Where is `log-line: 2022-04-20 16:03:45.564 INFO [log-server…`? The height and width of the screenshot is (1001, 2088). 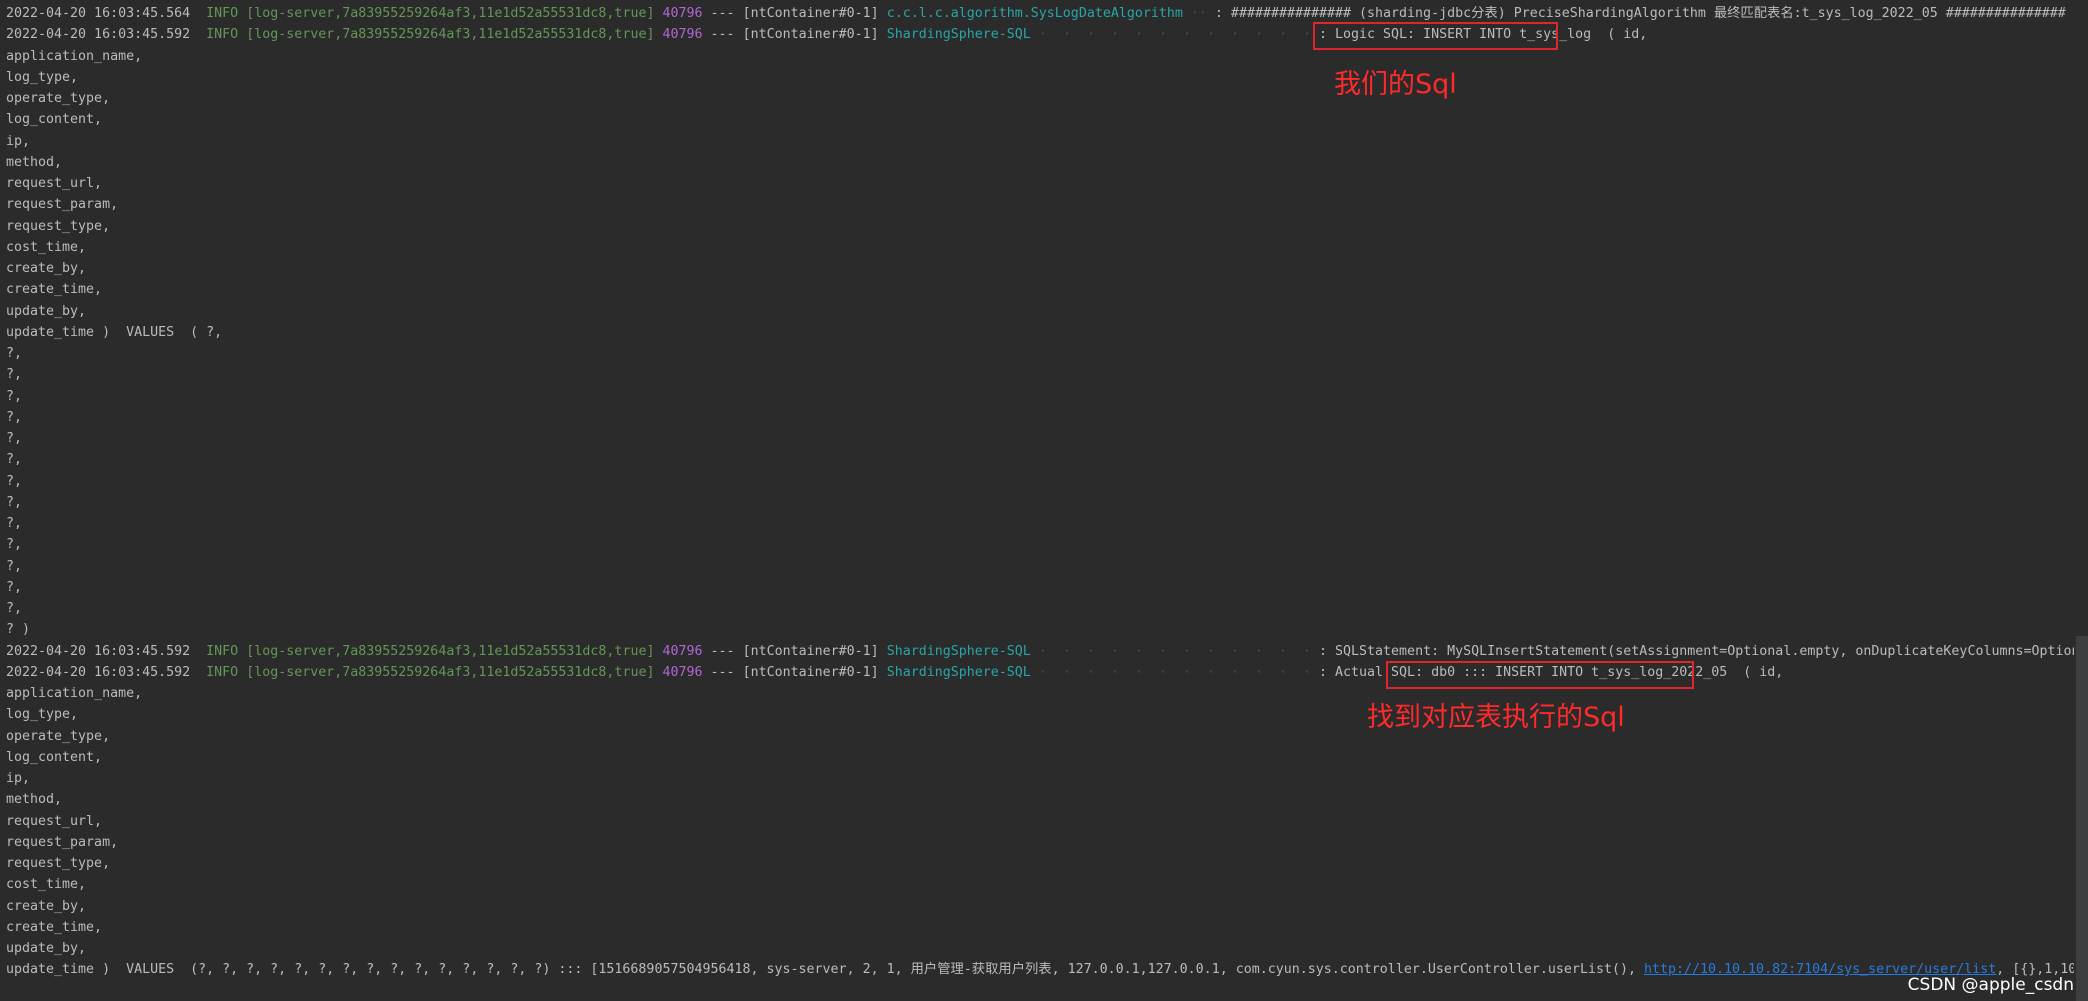 log-line: 2022-04-20 16:03:45.564 INFO [log-server… is located at coordinates (1040, 13).